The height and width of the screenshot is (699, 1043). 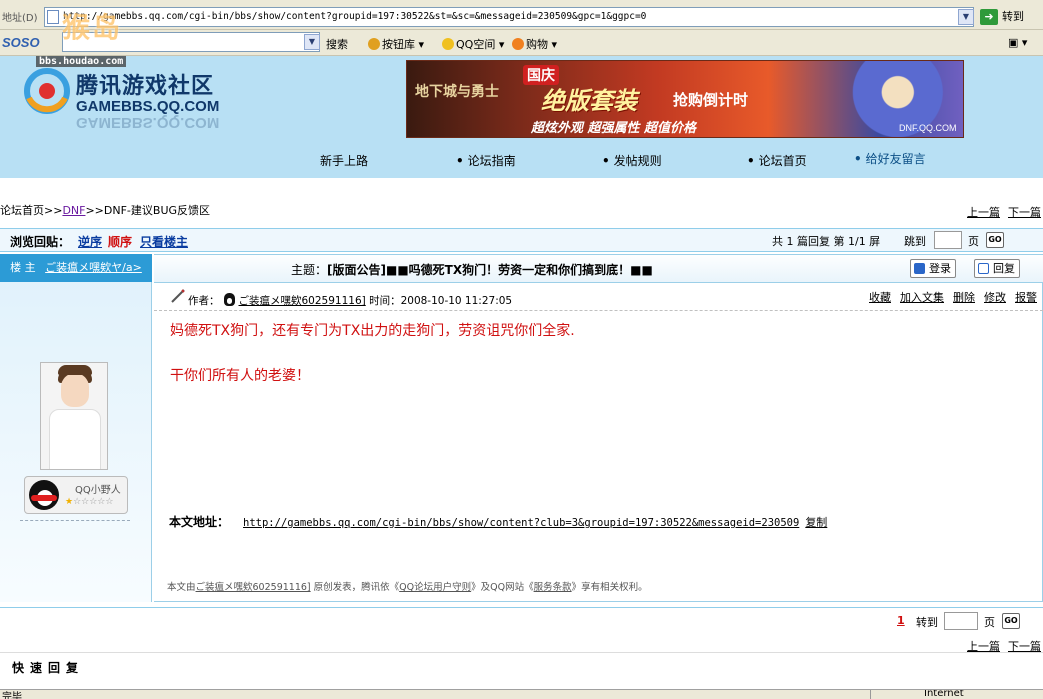 I want to click on nav-friend-message: • 给好友留言, so click(x=890, y=158).